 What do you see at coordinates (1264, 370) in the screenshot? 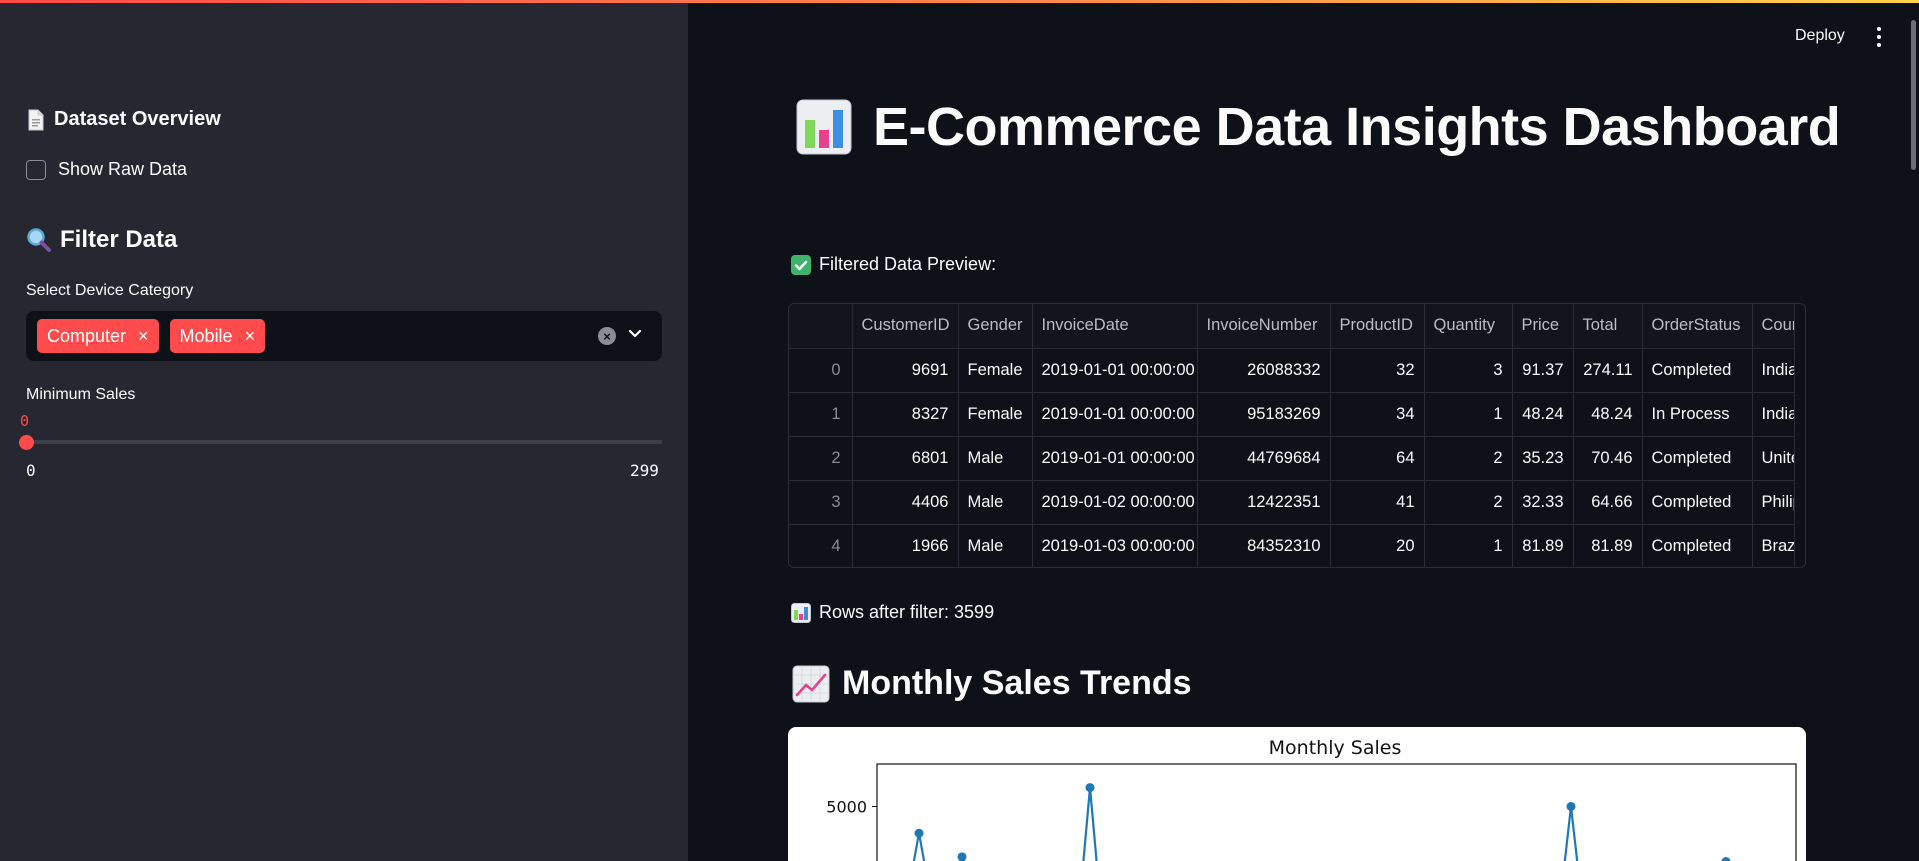
I see `table-cell: 26088332` at bounding box center [1264, 370].